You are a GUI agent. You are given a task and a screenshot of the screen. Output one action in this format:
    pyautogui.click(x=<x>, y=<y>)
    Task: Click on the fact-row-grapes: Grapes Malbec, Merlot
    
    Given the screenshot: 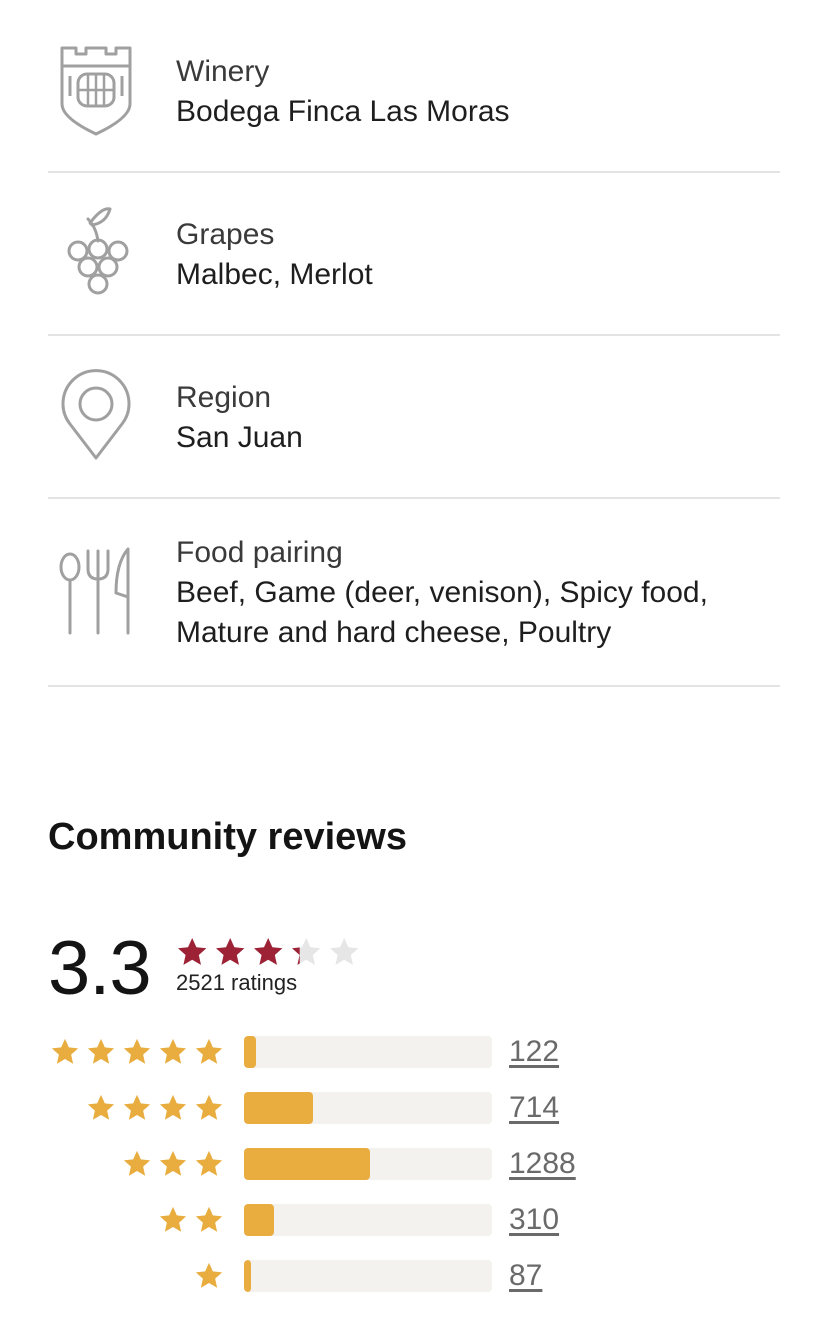 What is the action you would take?
    pyautogui.click(x=414, y=254)
    